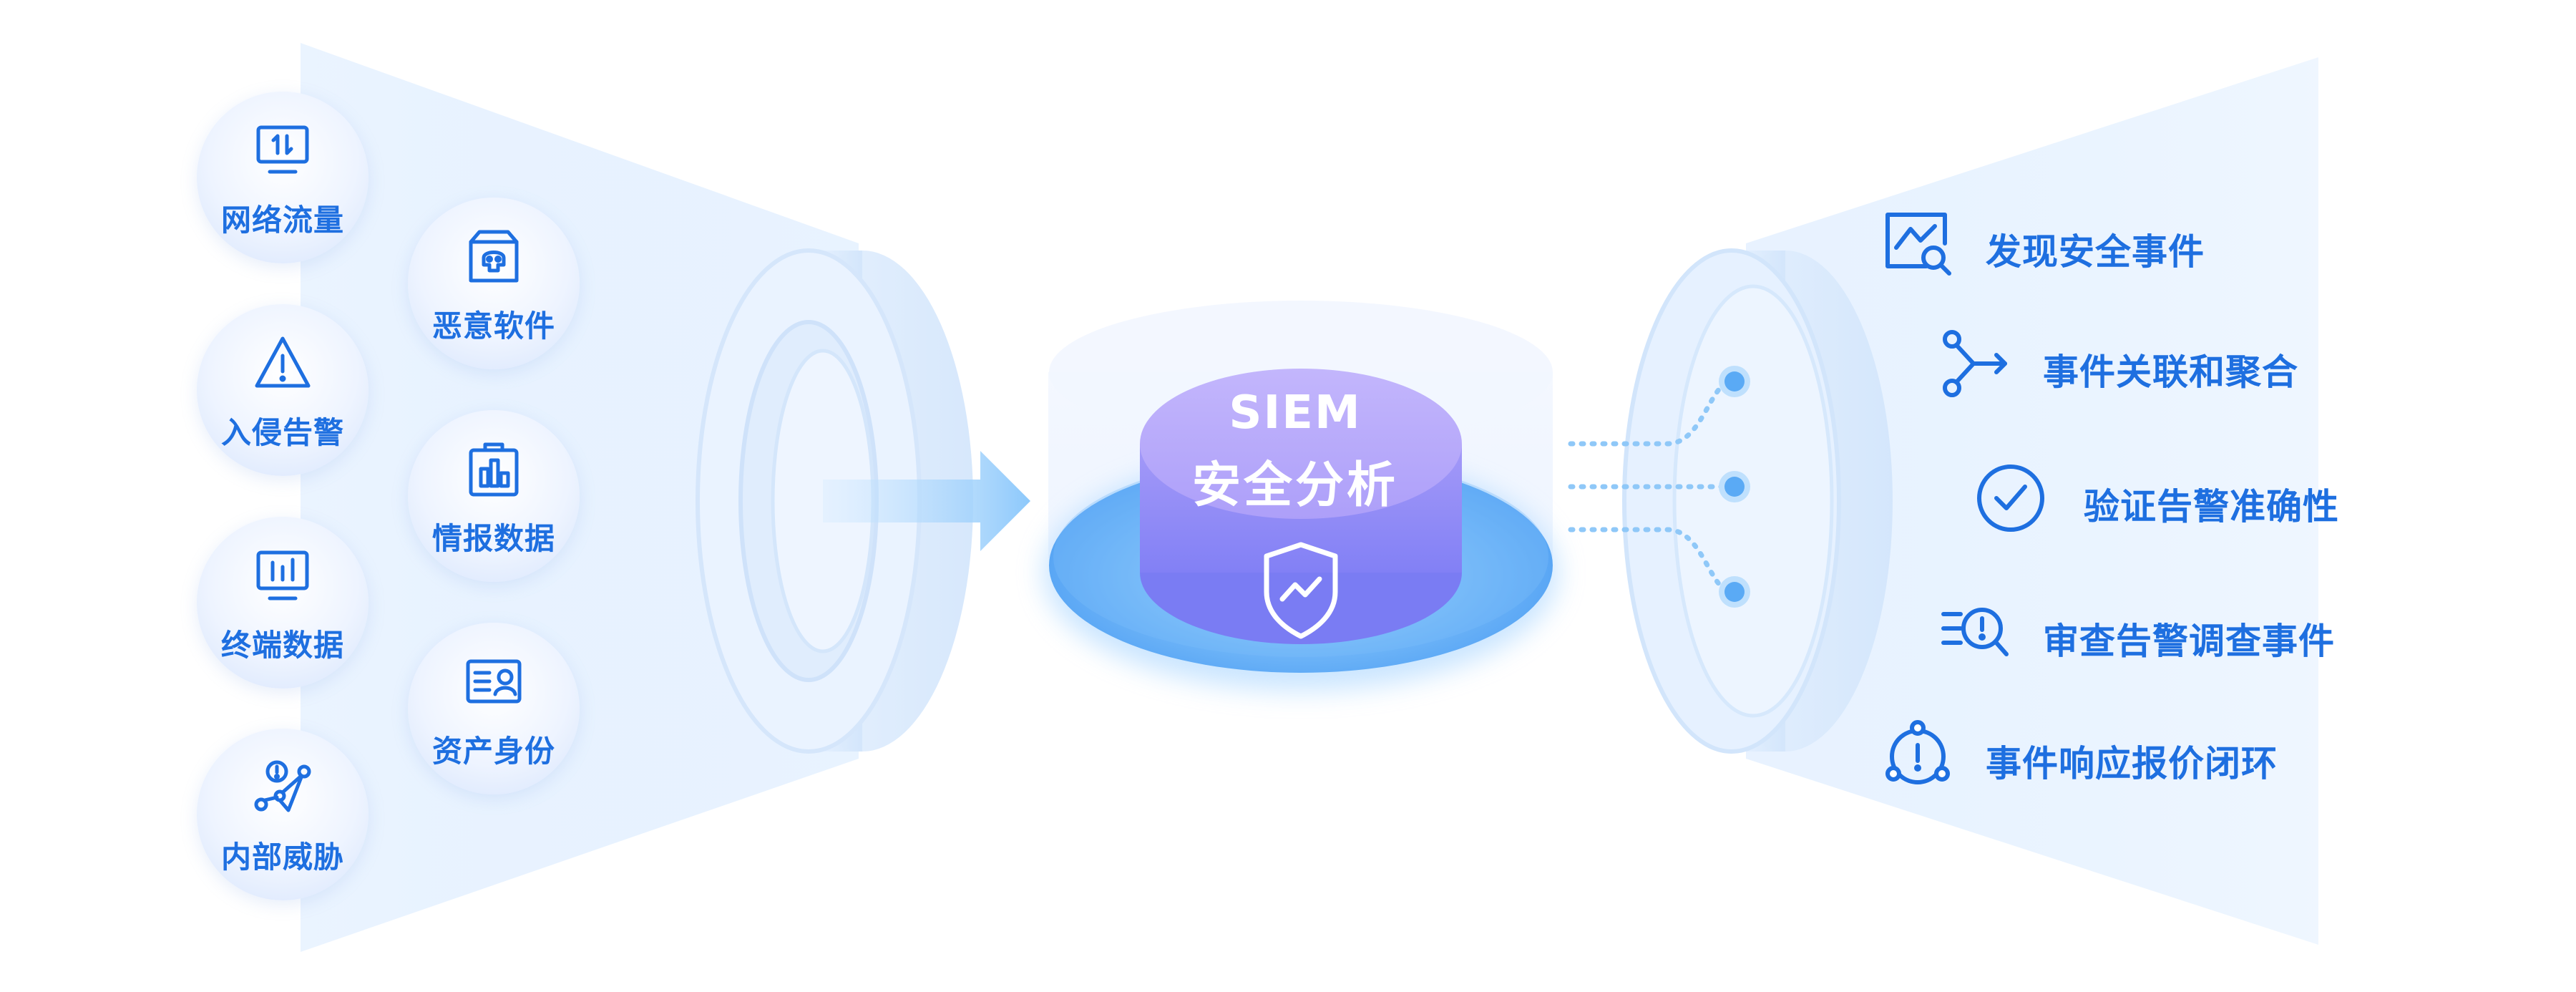  Describe the element at coordinates (1917, 752) in the screenshot. I see `alert-nodes-icon` at that location.